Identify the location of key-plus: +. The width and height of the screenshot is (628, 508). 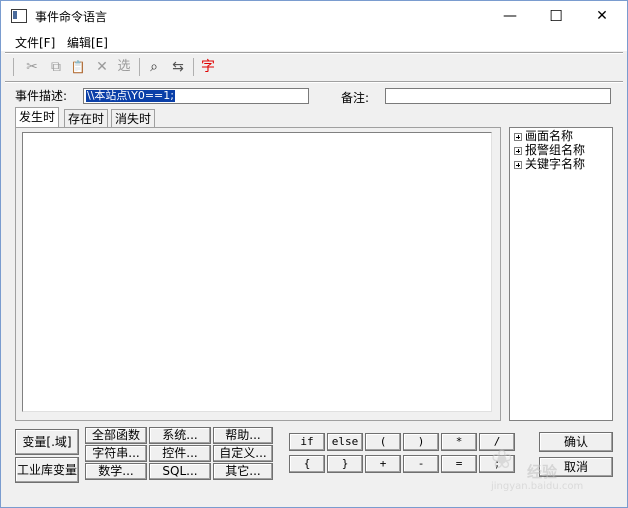
(383, 464).